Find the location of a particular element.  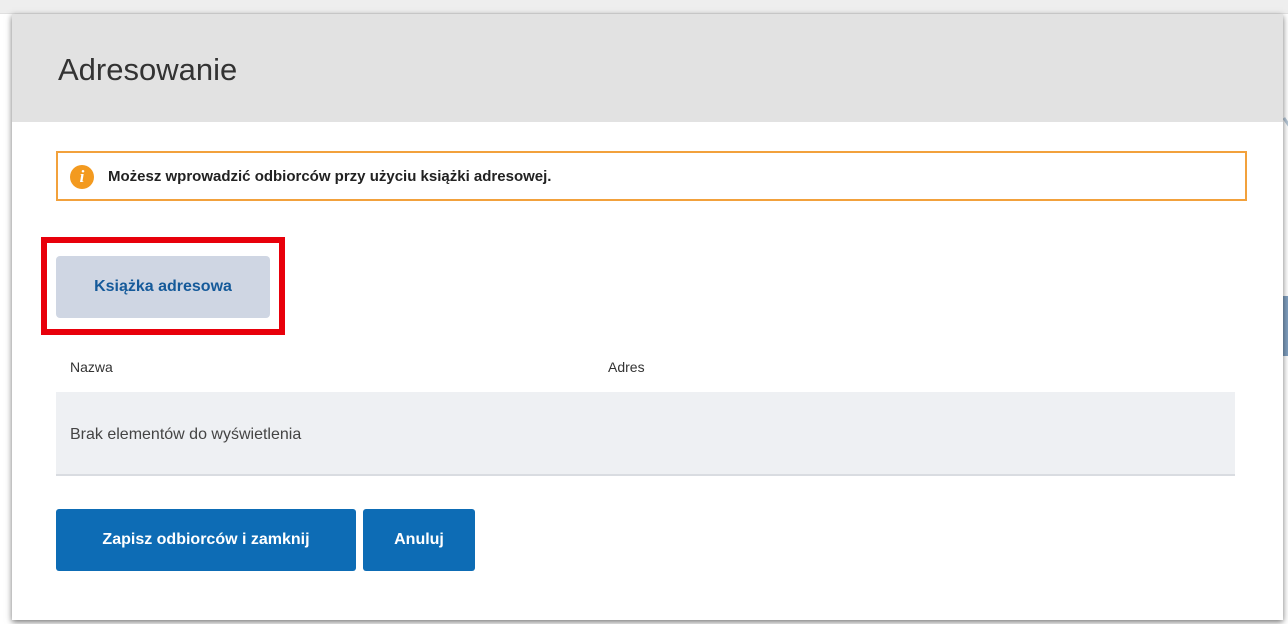

table-empty-row: Brak elementów do wyświetlenia is located at coordinates (645, 434).